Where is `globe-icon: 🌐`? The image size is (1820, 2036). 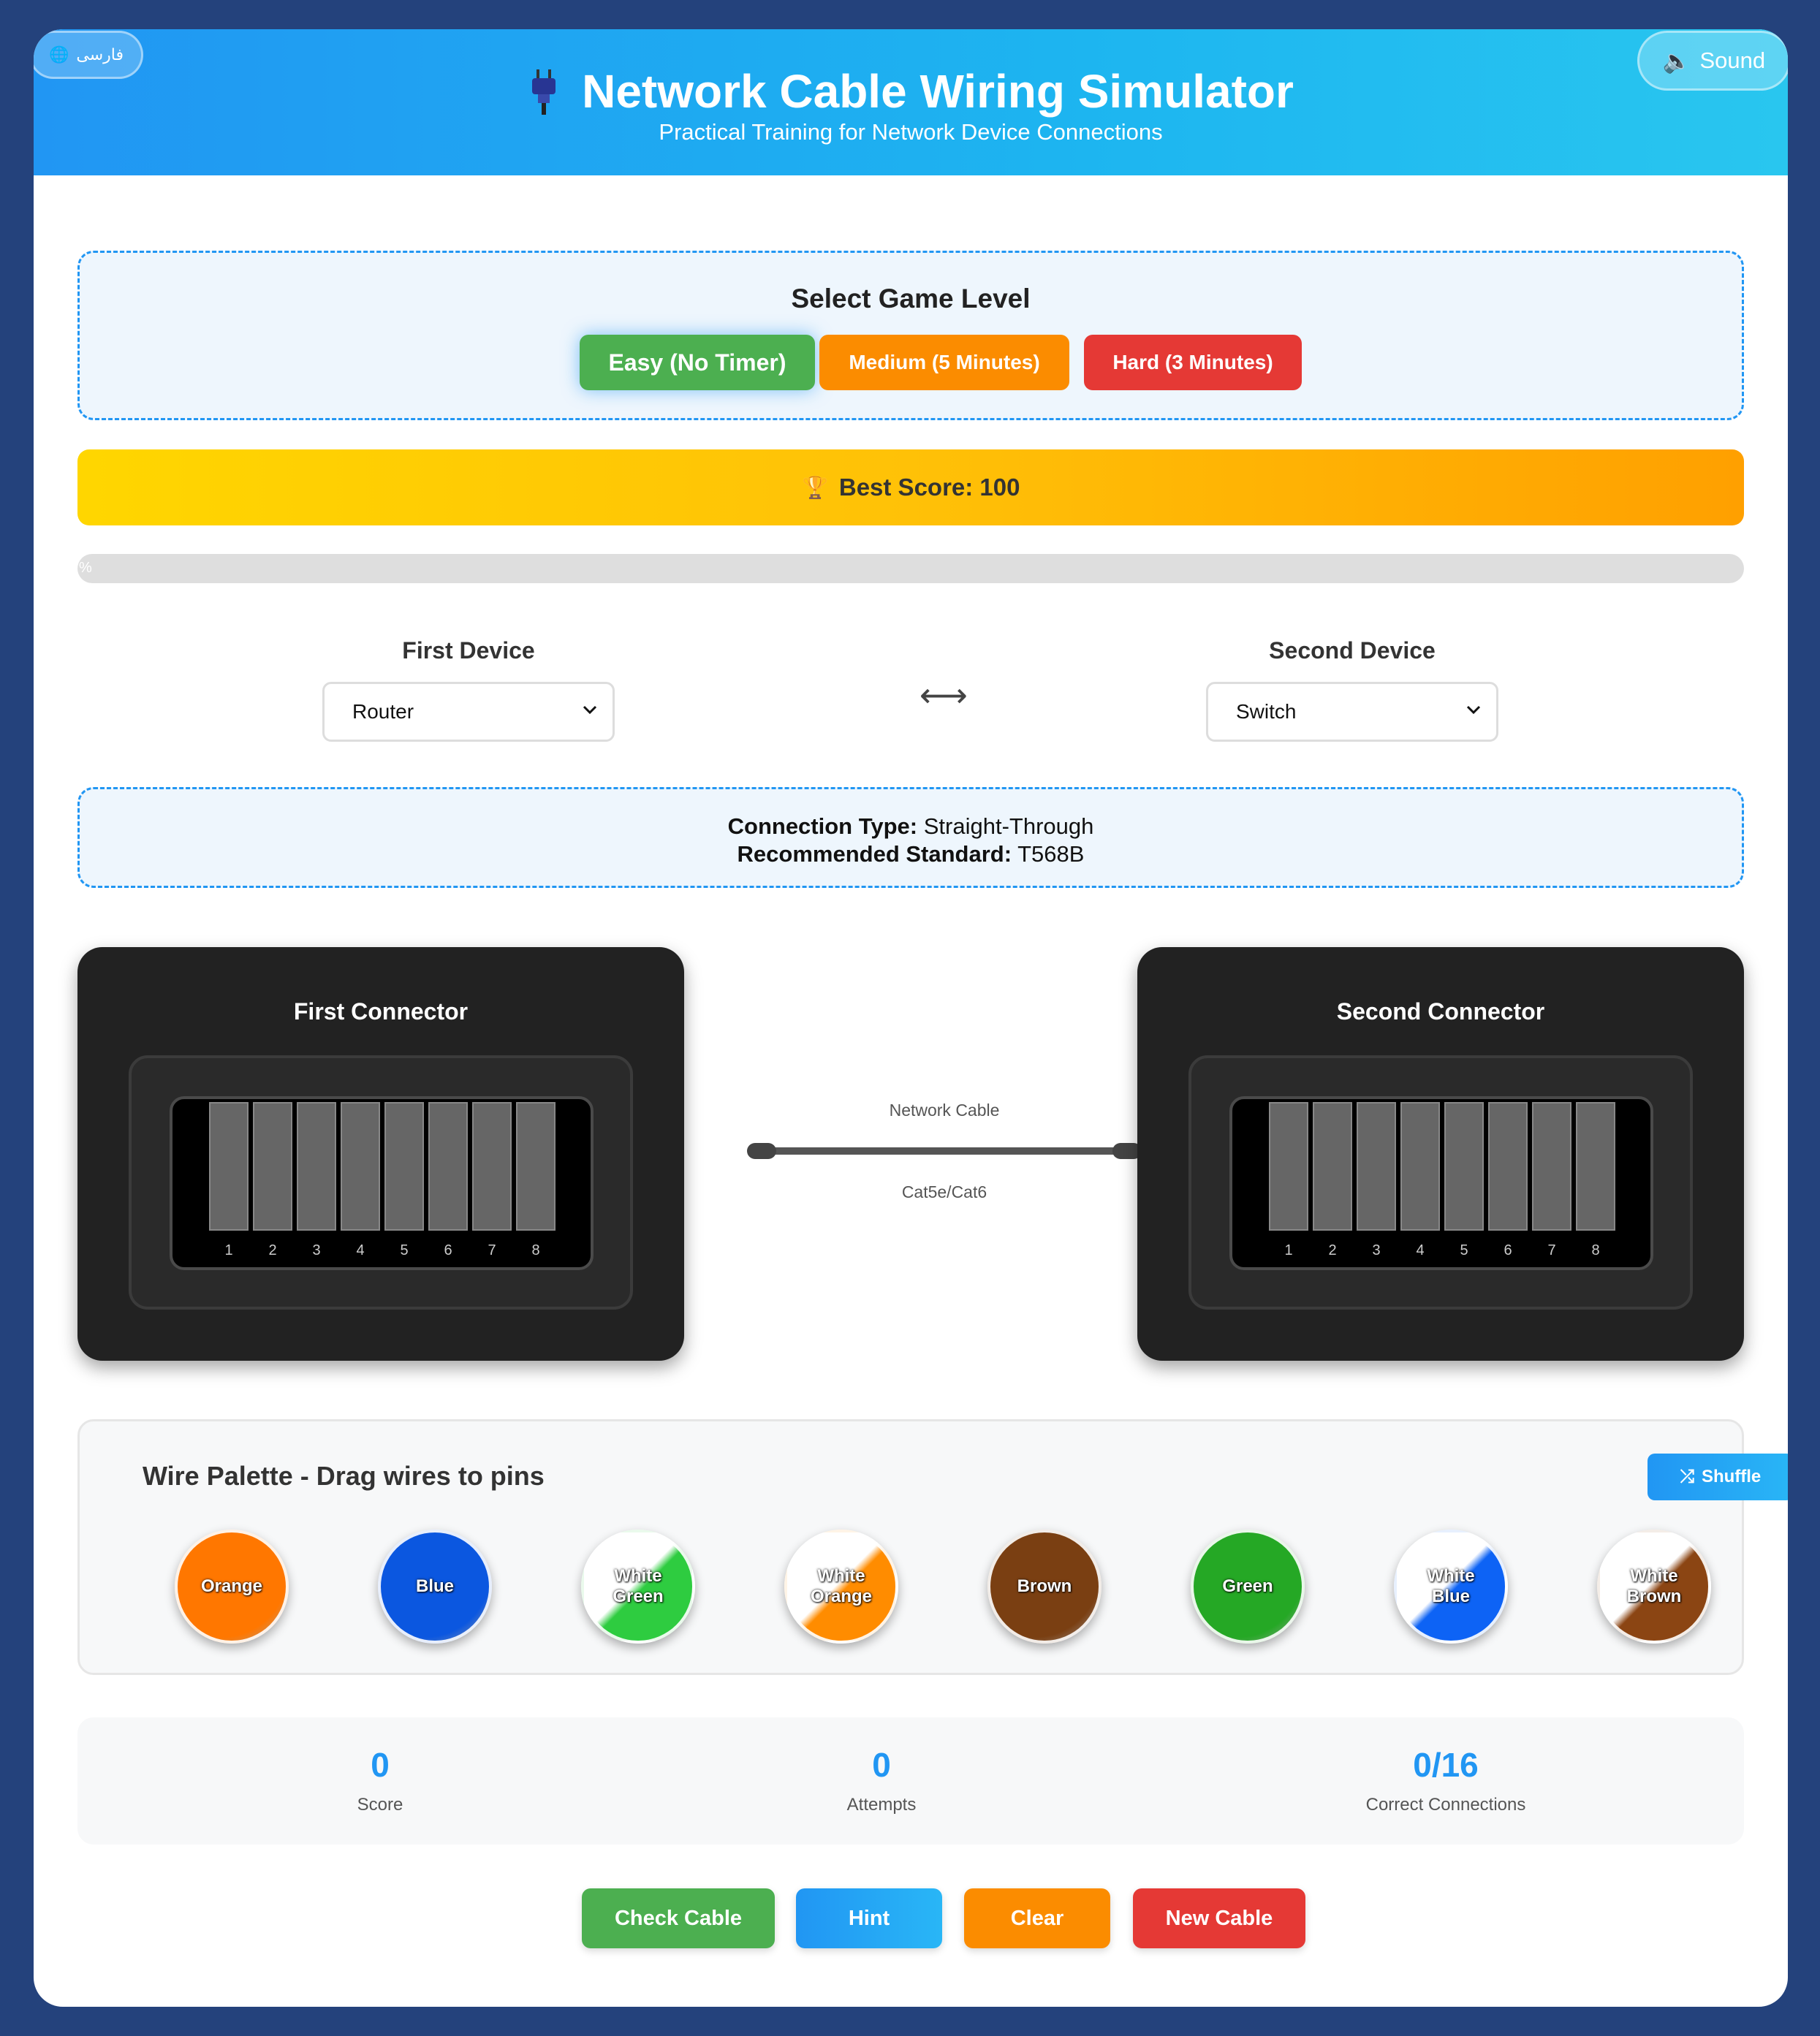 globe-icon: 🌐 is located at coordinates (58, 55).